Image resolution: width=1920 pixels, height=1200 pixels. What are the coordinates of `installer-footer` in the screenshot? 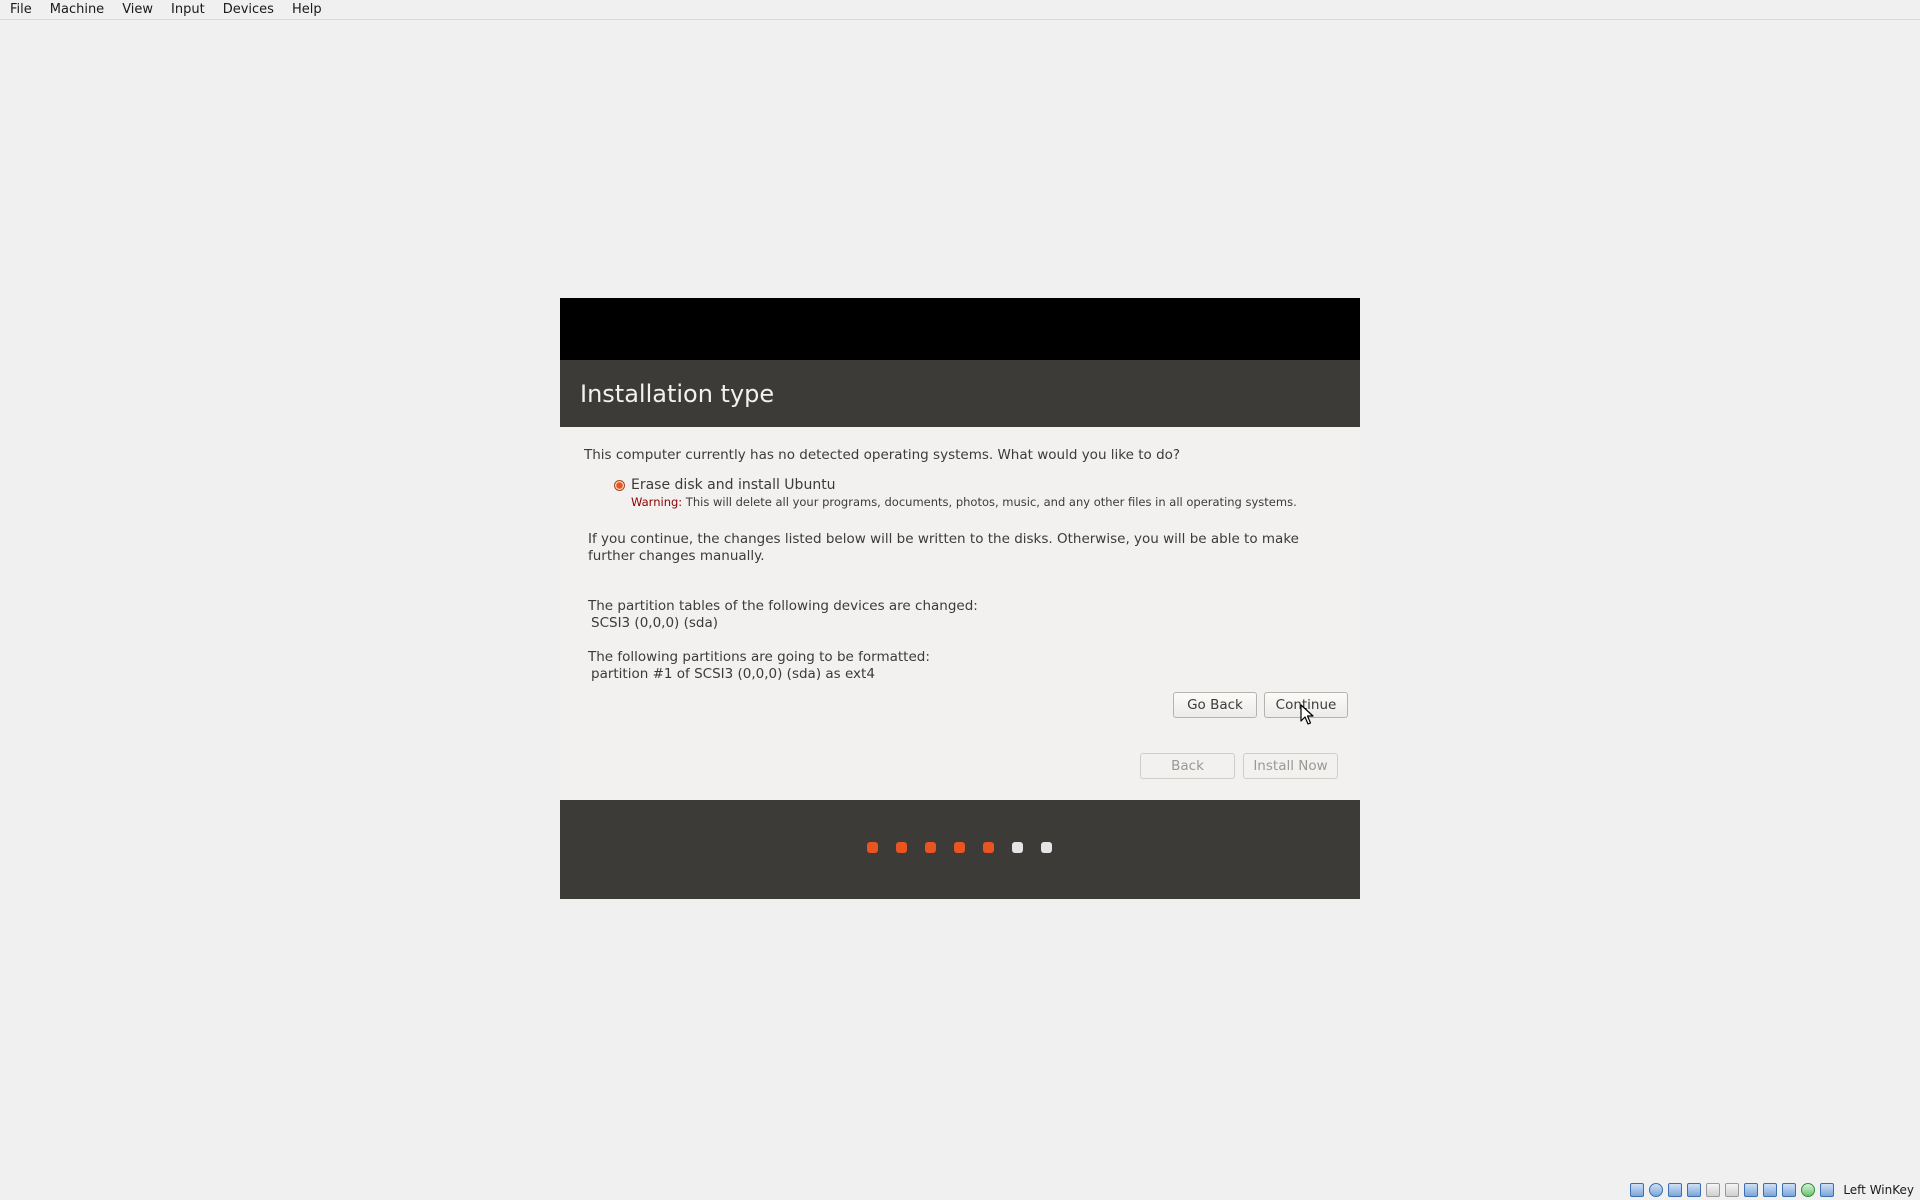 It's located at (960, 849).